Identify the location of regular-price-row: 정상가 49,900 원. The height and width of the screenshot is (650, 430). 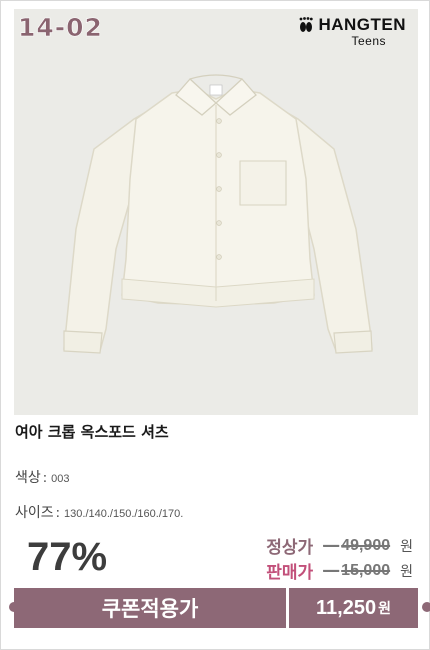
(339, 546).